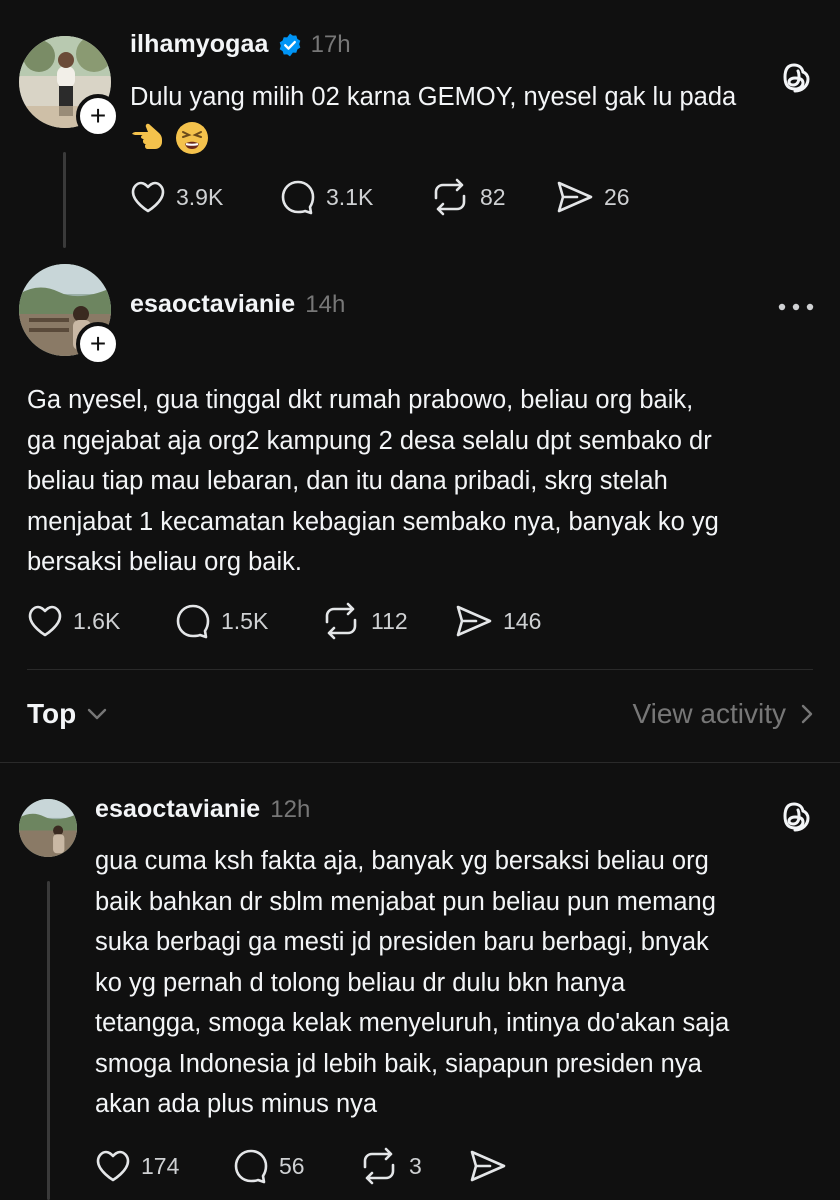 The height and width of the screenshot is (1200, 840). What do you see at coordinates (522, 620) in the screenshot?
I see `share-count: 146` at bounding box center [522, 620].